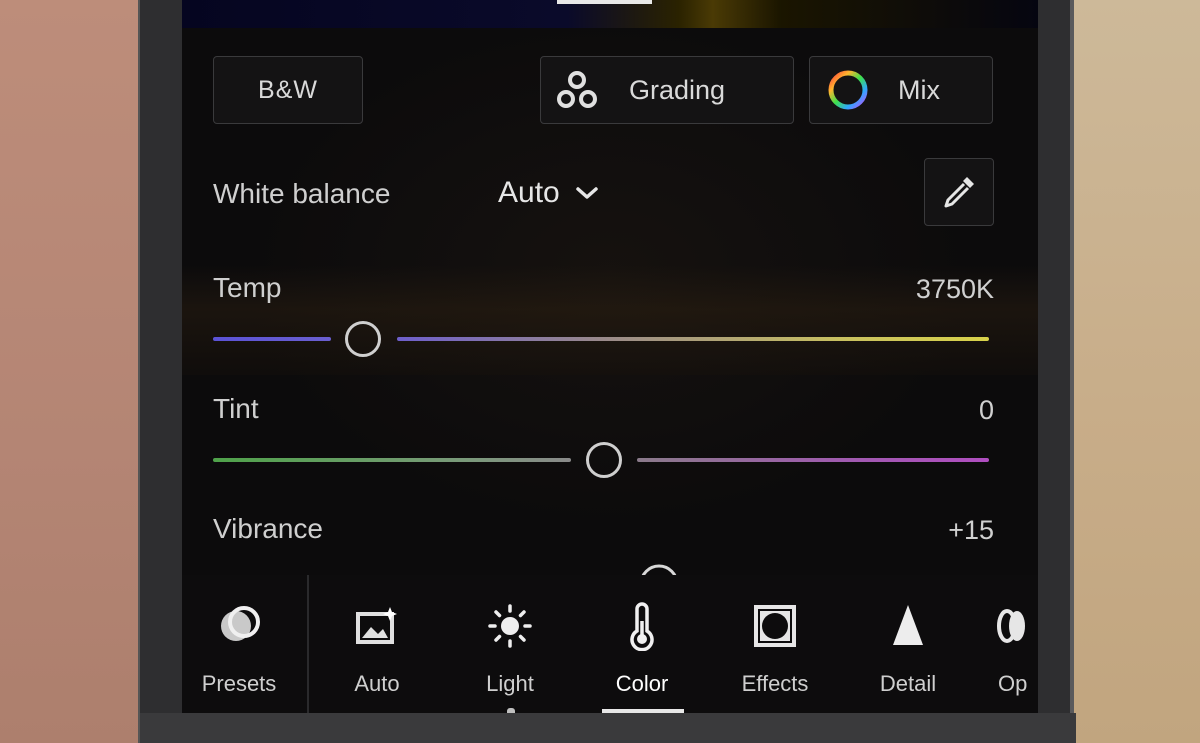 This screenshot has height=743, width=1200. I want to click on tool-auto: Auto, so click(377, 644).